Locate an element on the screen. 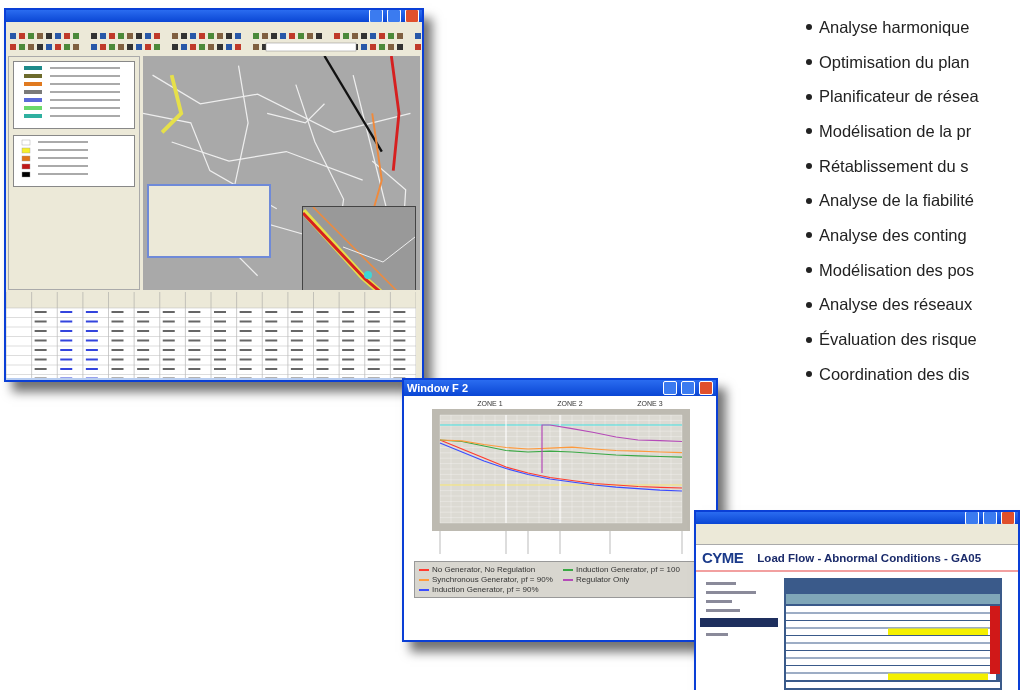  legend-label: No Generator, No Regulation is located at coordinates (484, 569).